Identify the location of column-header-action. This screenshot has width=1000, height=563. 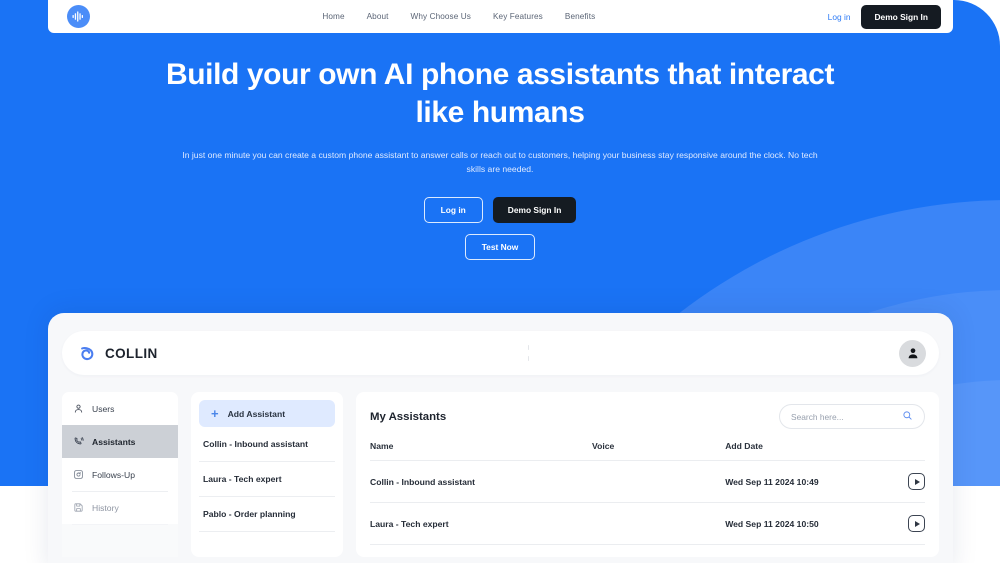
(897, 451).